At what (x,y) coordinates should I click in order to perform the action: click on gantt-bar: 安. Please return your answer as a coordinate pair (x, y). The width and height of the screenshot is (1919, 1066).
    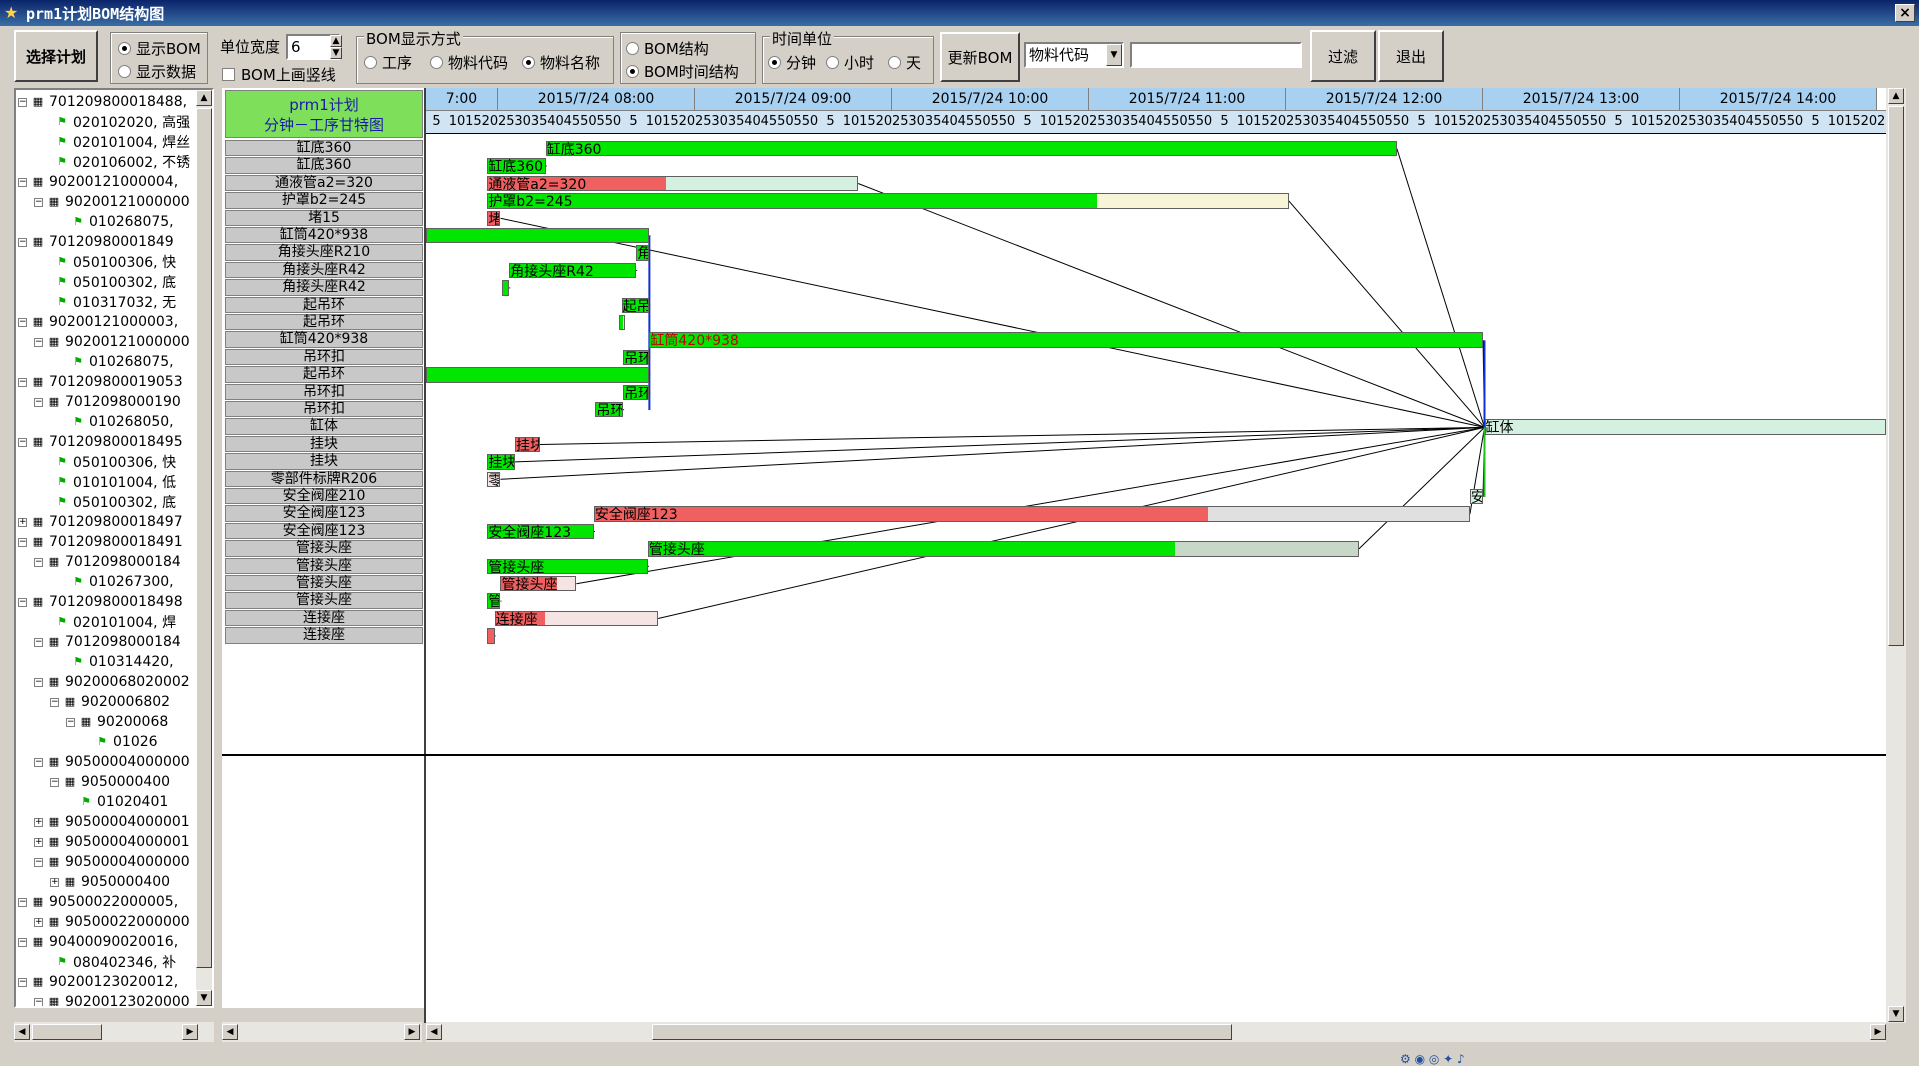
    Looking at the image, I should click on (1476, 497).